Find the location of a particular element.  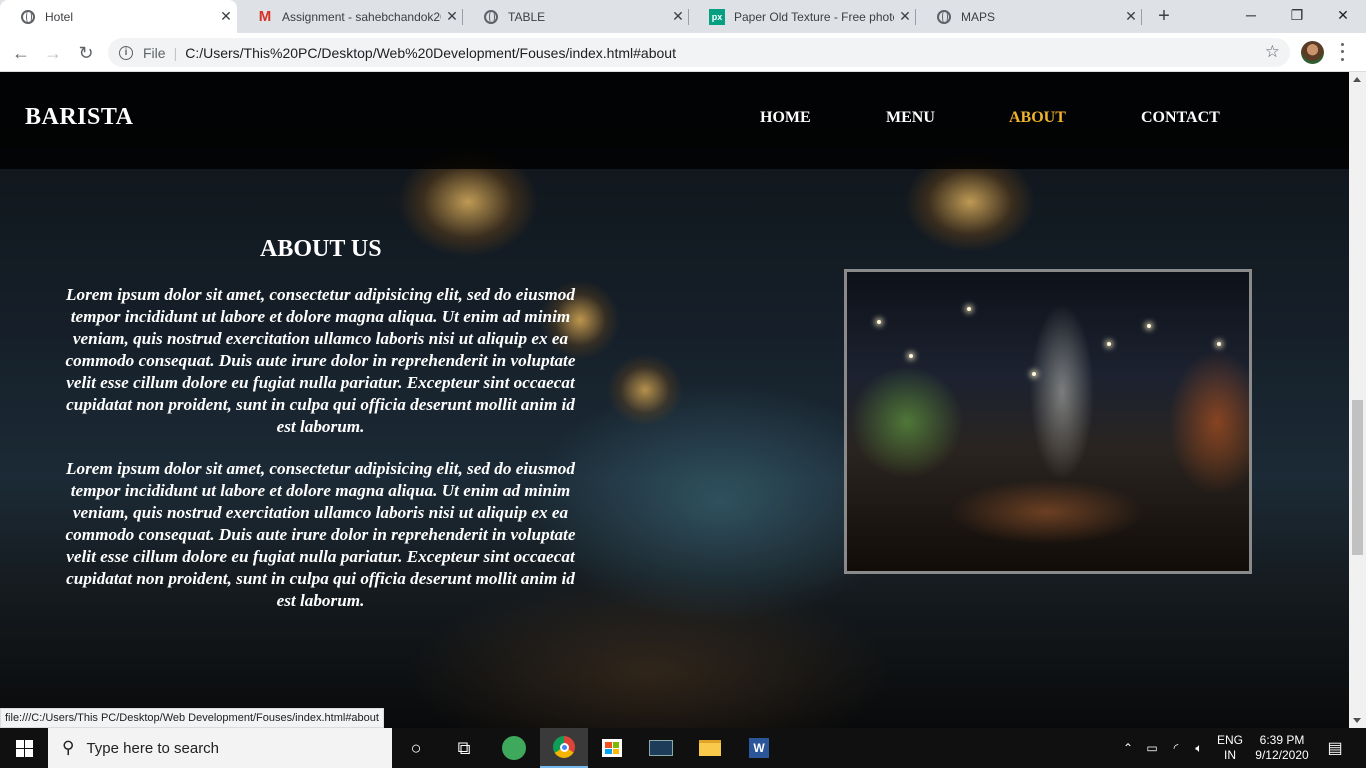

tab-title: MAPS is located at coordinates (978, 16).